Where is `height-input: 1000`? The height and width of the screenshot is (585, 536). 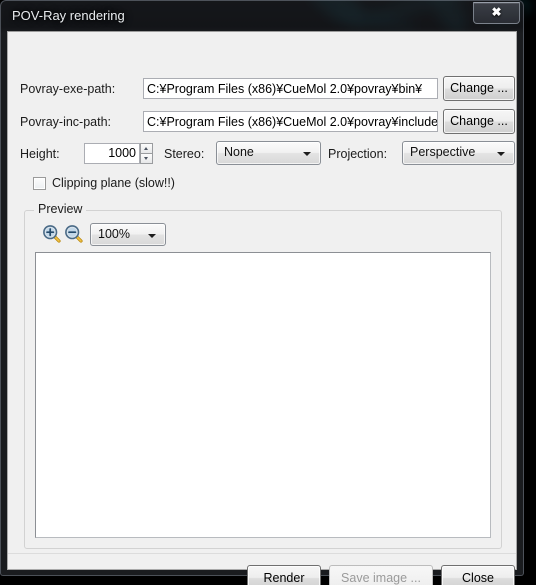 height-input: 1000 is located at coordinates (112, 153).